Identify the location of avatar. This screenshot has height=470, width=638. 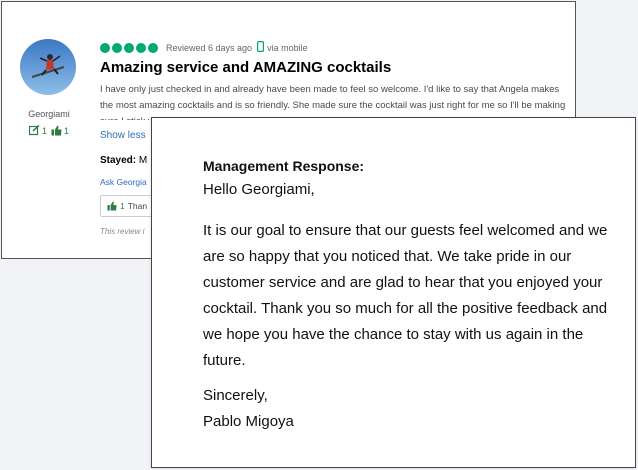
(48, 67).